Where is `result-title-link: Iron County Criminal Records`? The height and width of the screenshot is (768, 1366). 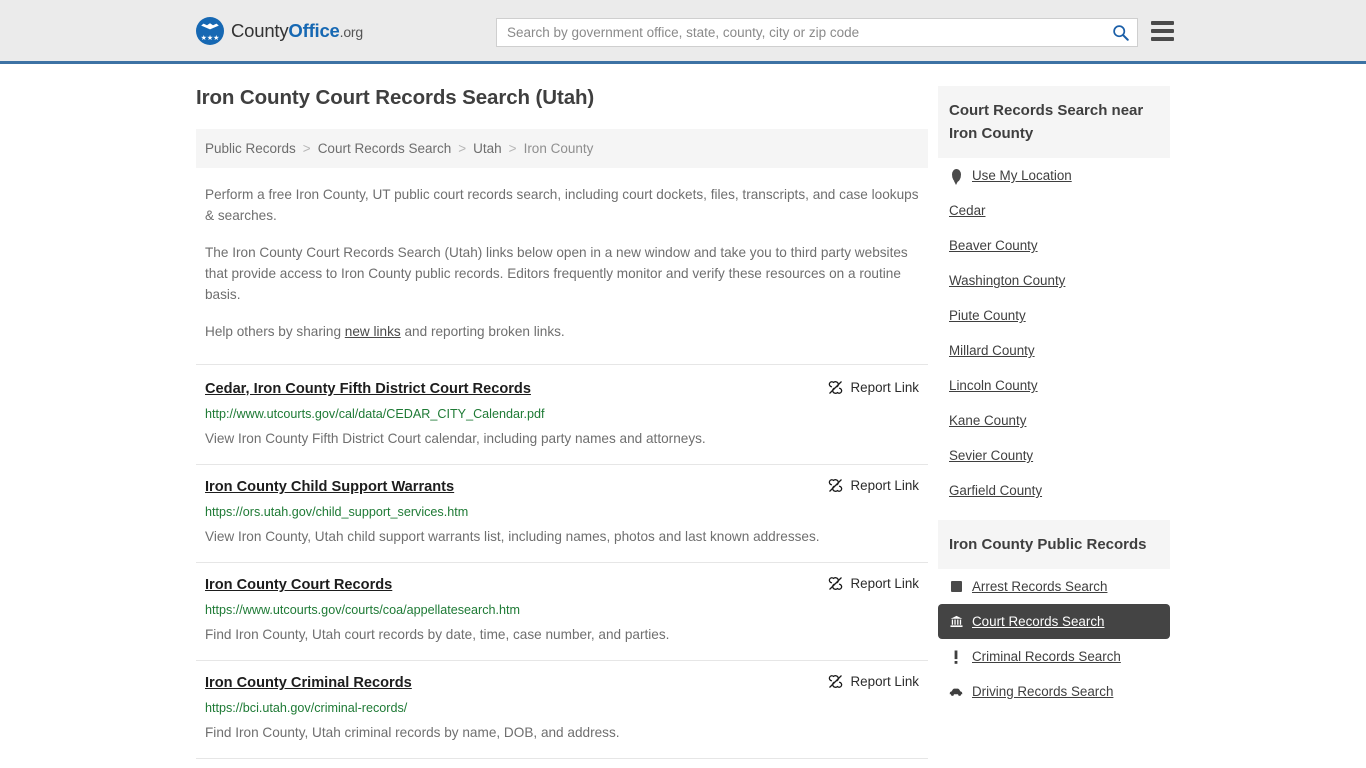
result-title-link: Iron County Criminal Records is located at coordinates (308, 683).